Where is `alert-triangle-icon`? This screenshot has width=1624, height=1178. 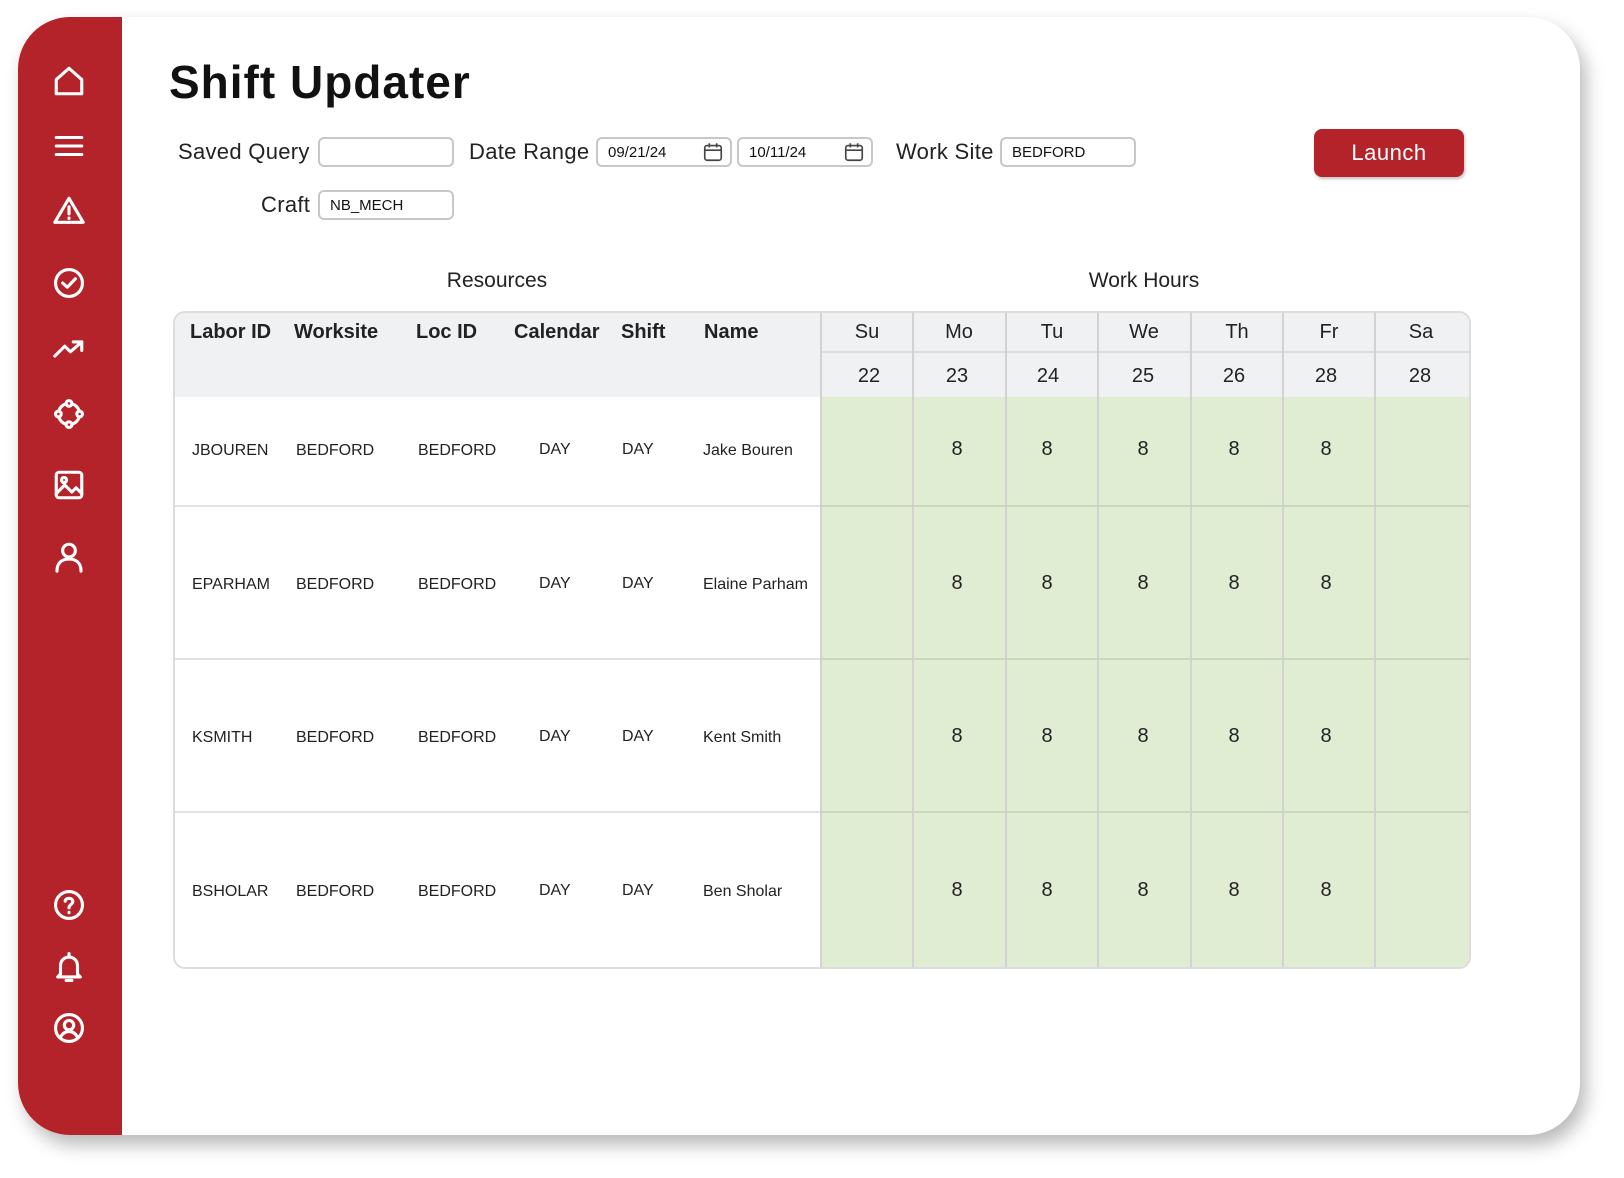
alert-triangle-icon is located at coordinates (69, 211).